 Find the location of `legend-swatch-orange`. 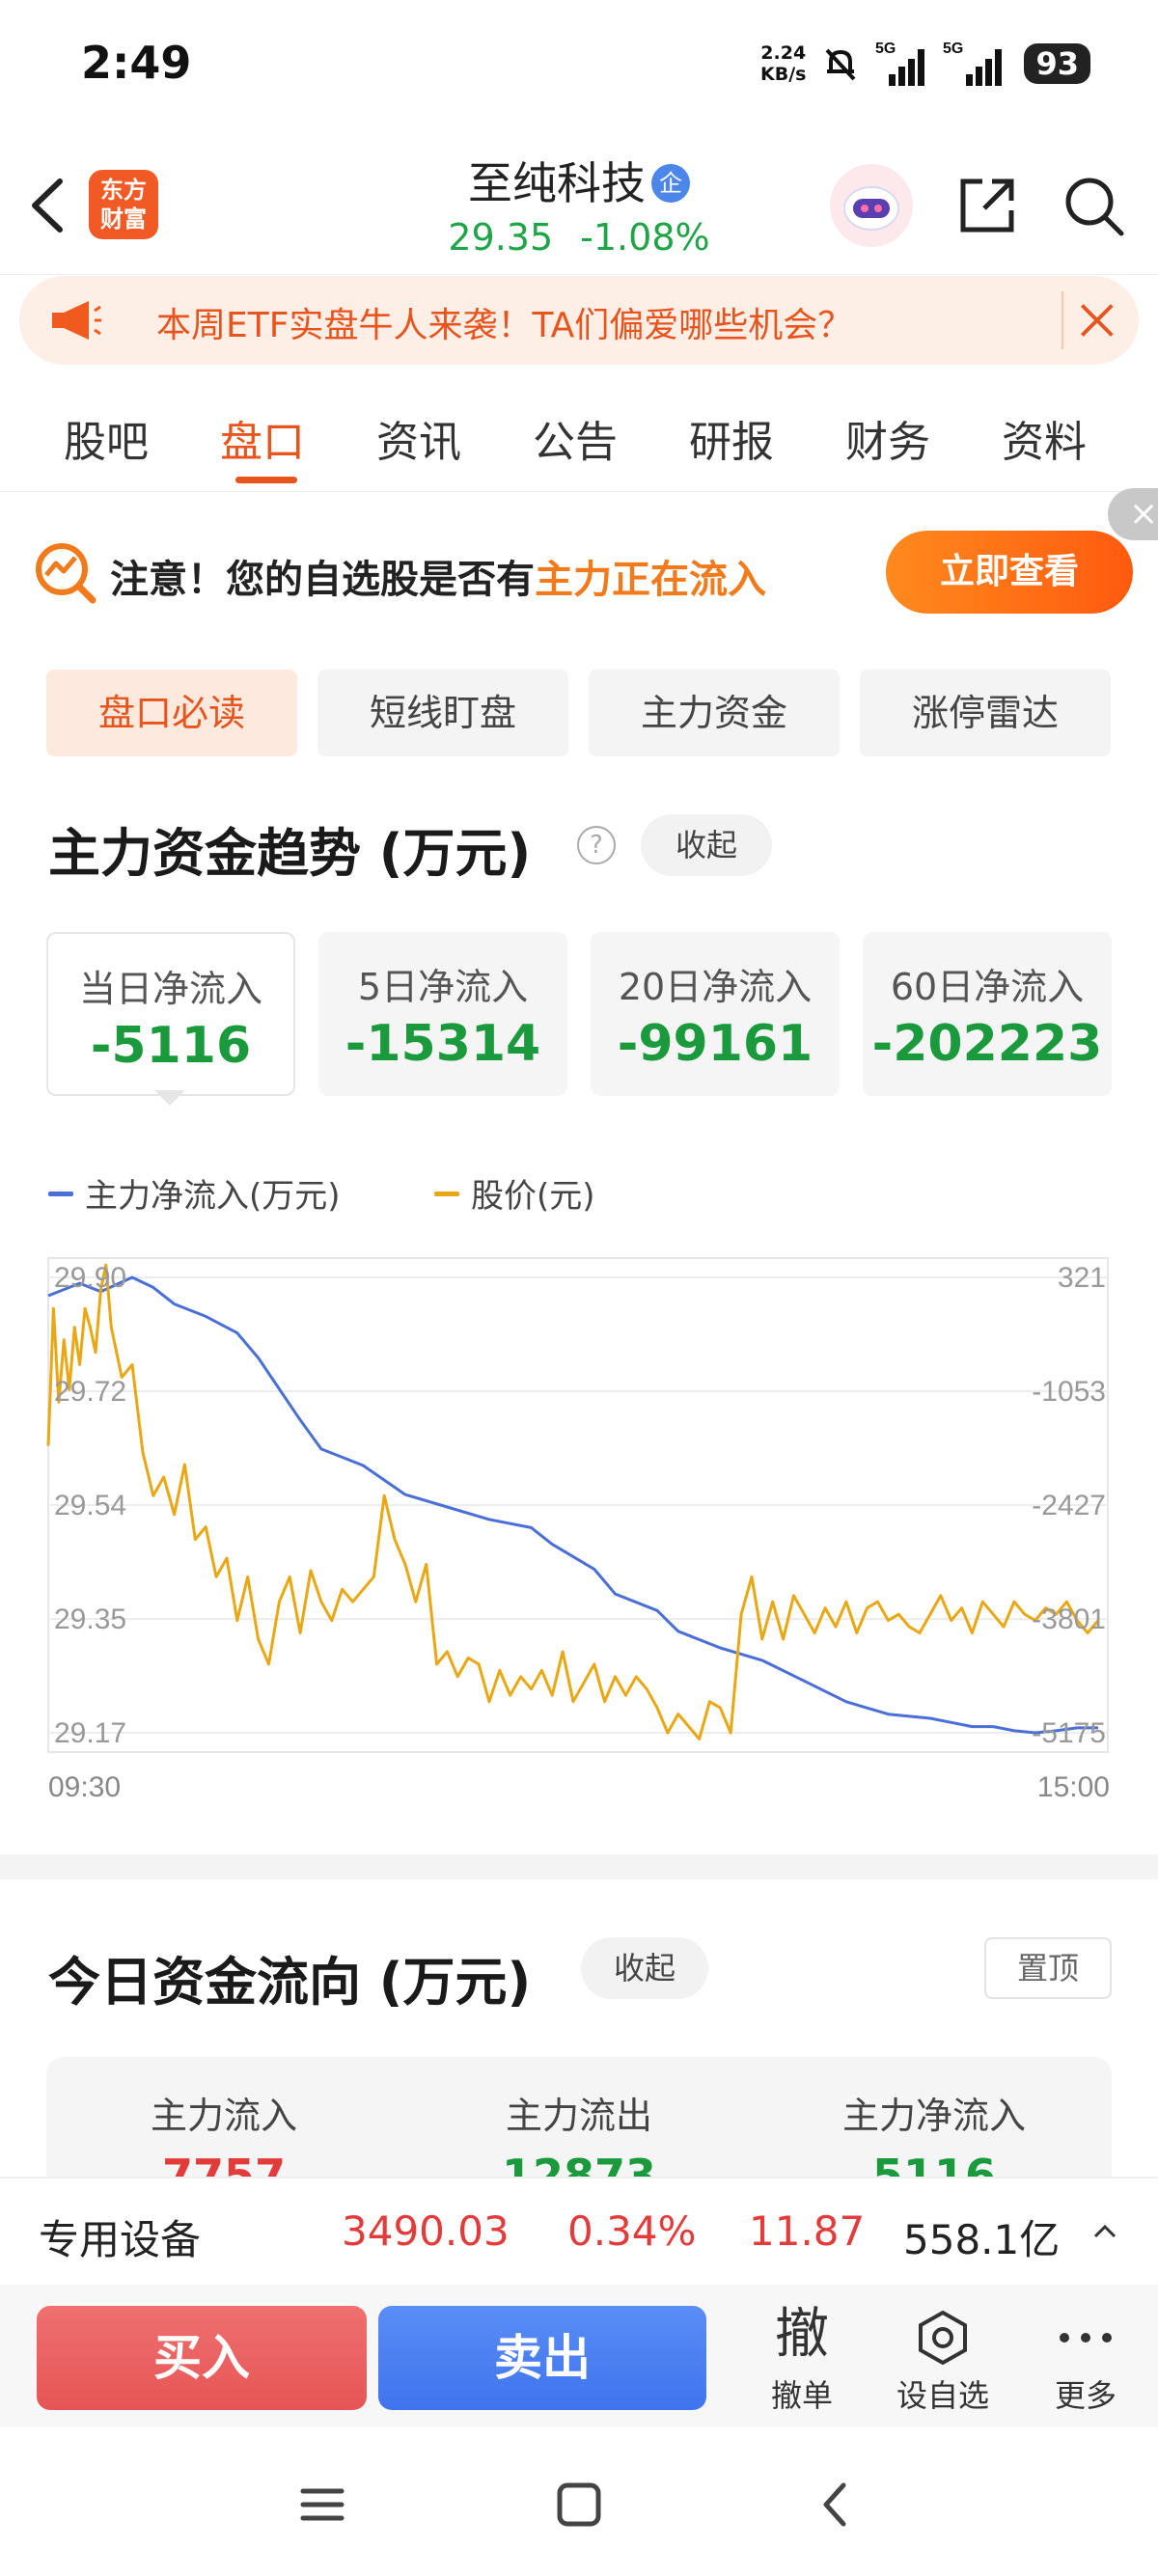

legend-swatch-orange is located at coordinates (446, 1194).